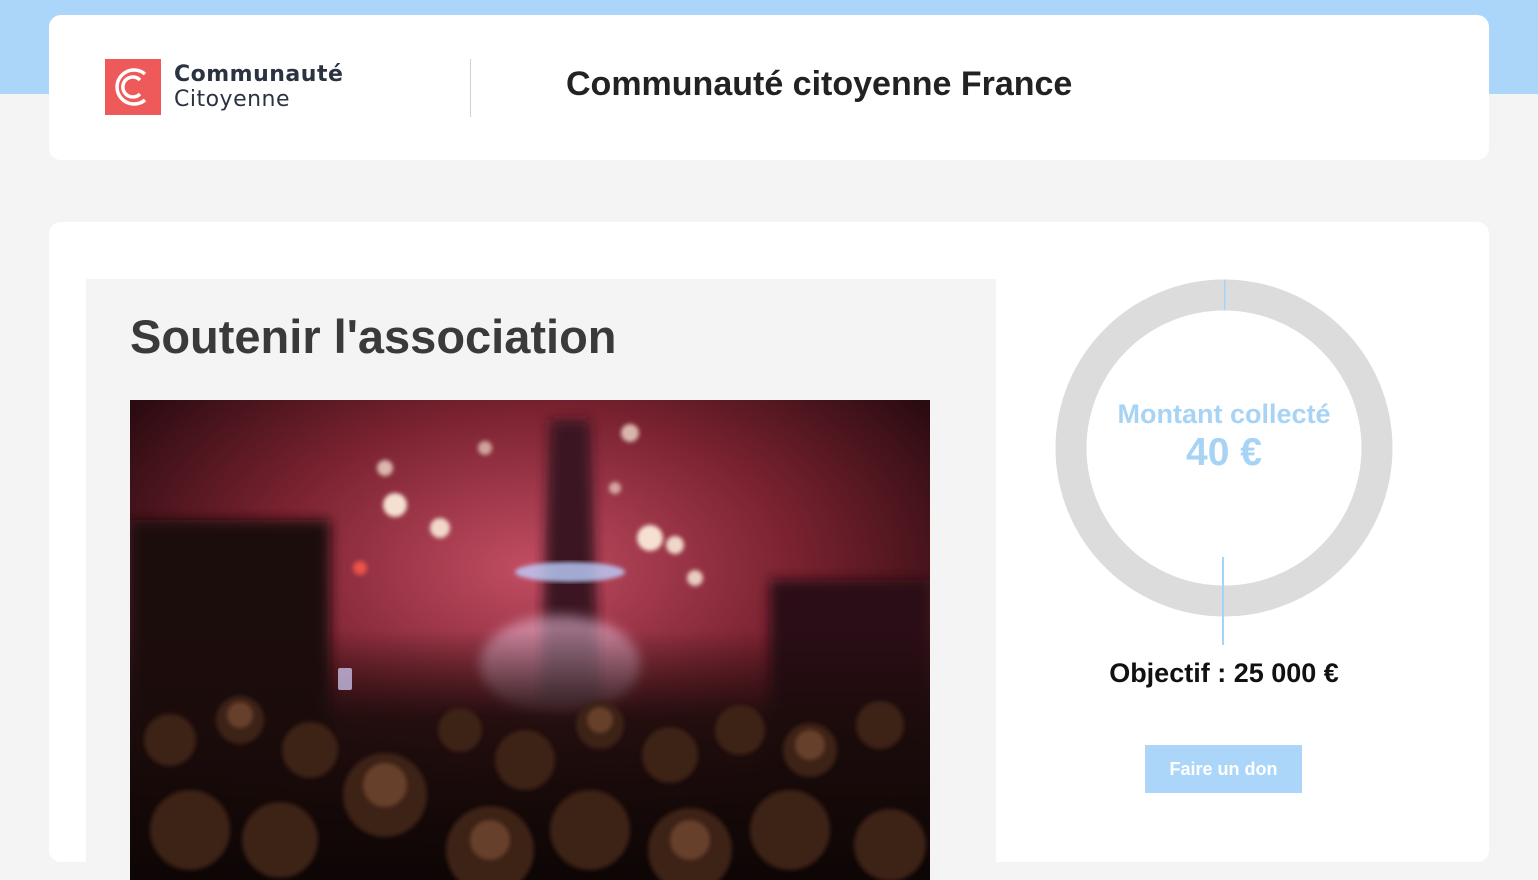  What do you see at coordinates (373, 336) in the screenshot?
I see `section-title: Soutenir l'association` at bounding box center [373, 336].